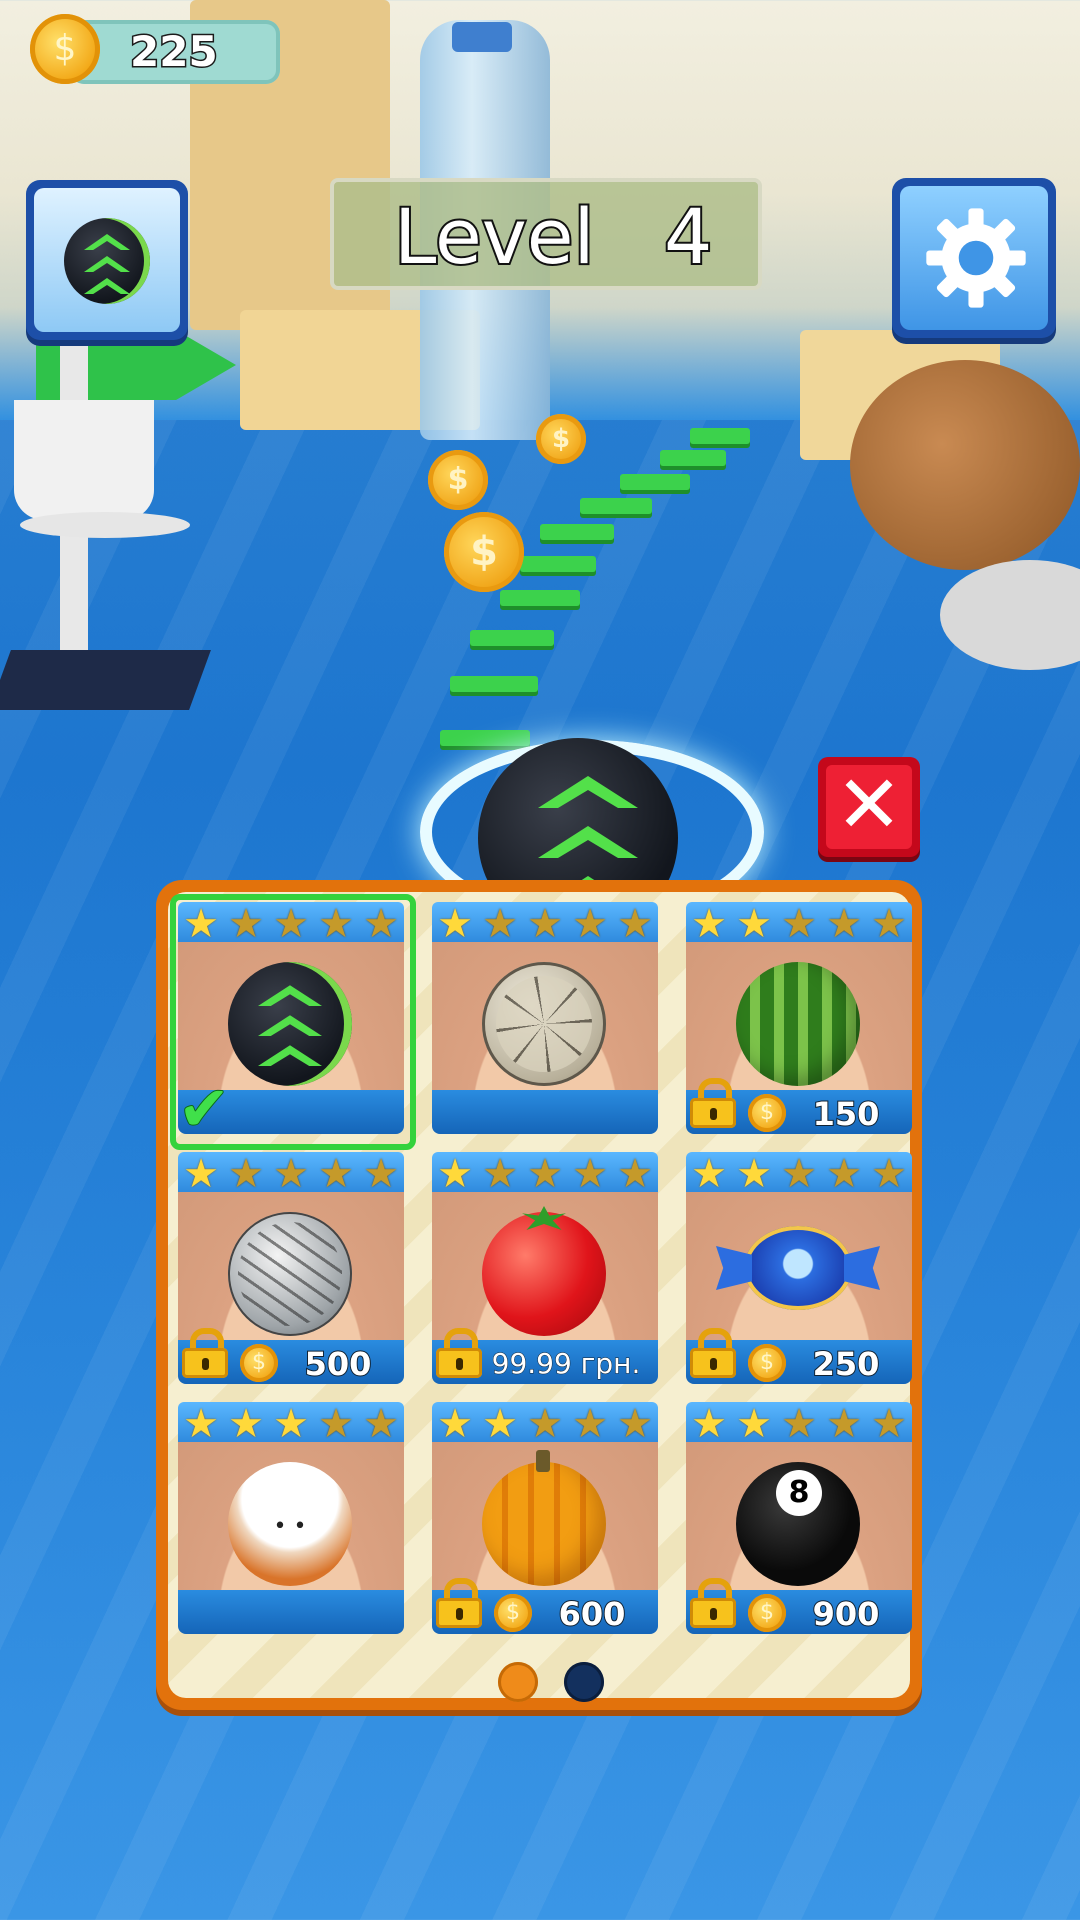 The height and width of the screenshot is (1920, 1080). I want to click on shop-item-tomato-ball: ★ ★ ★ ★ ★ 99.99 грн., so click(545, 1270).